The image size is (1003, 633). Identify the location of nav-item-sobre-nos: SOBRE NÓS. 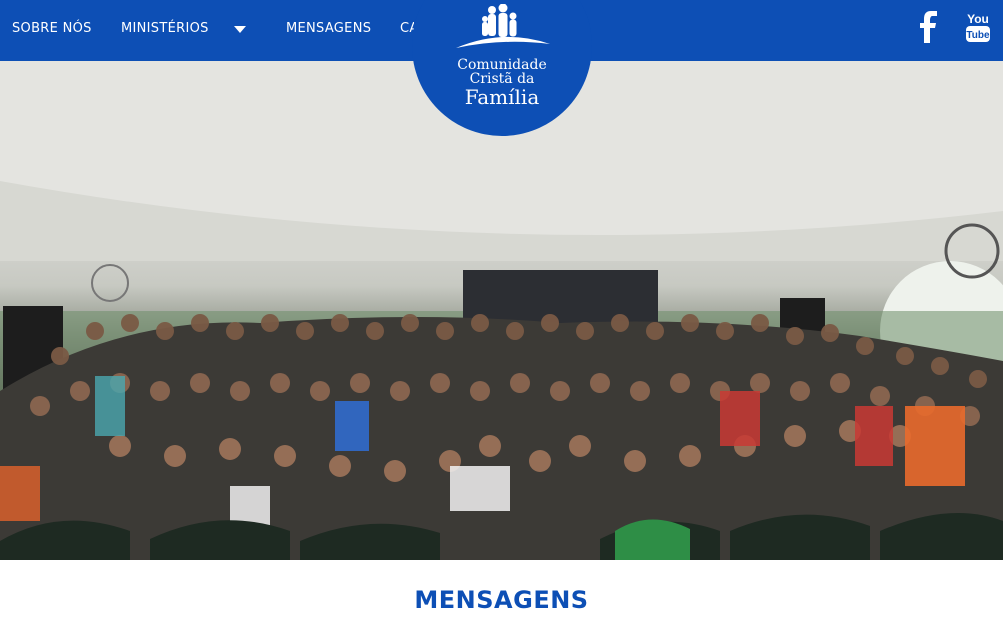
(52, 28).